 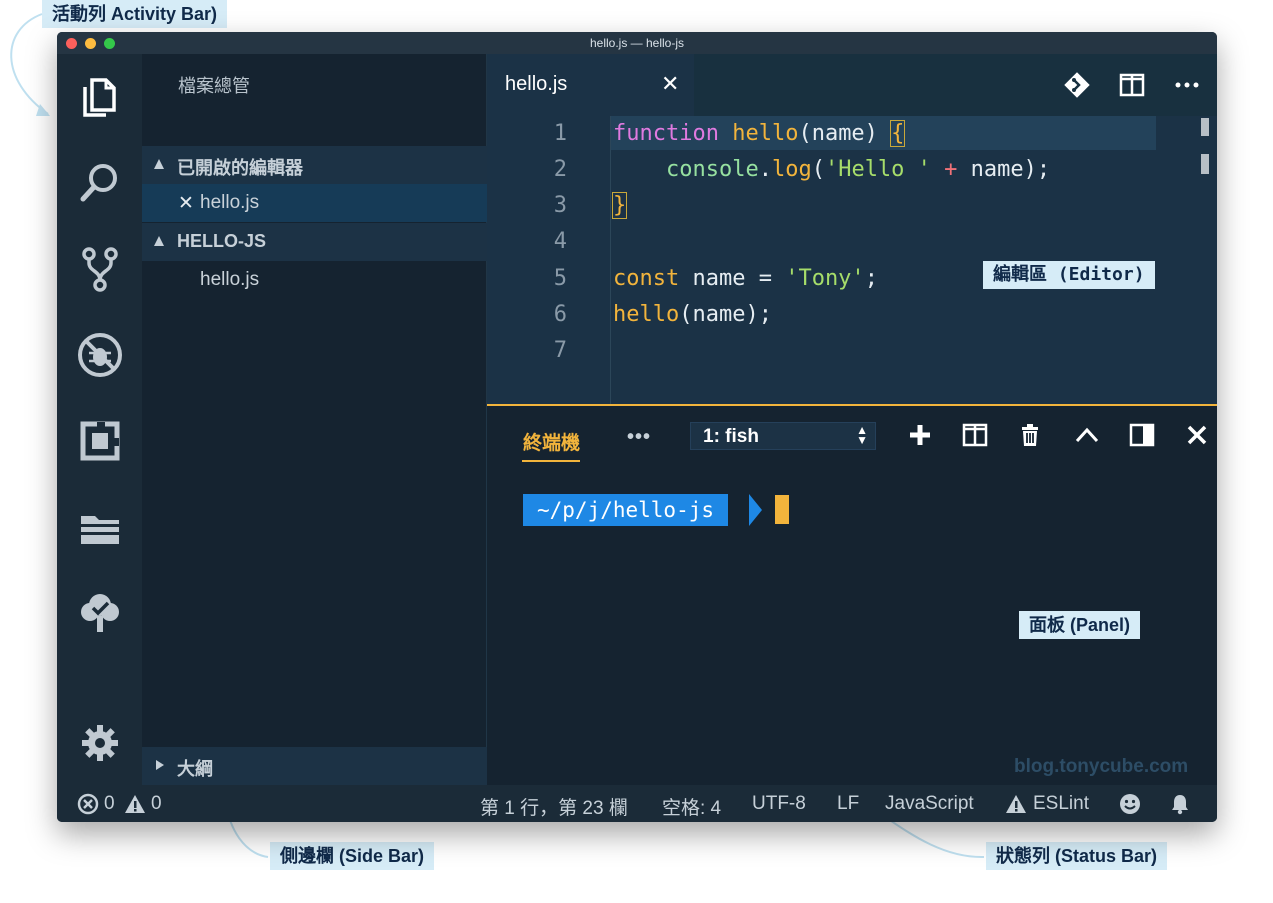 What do you see at coordinates (691, 806) in the screenshot?
I see `indentation: 空格: 4` at bounding box center [691, 806].